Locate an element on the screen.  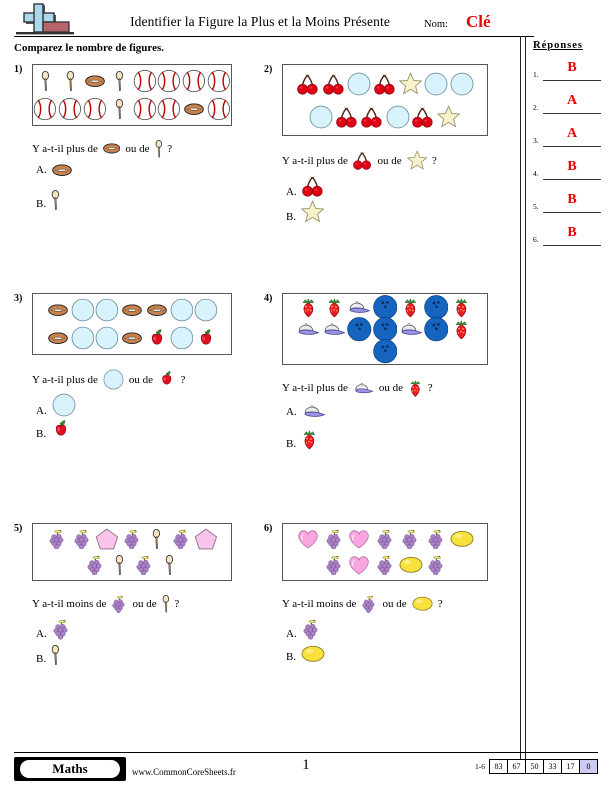
score-scale: 1-6 83 67 50 33 17 0 is located at coordinates (536, 766).